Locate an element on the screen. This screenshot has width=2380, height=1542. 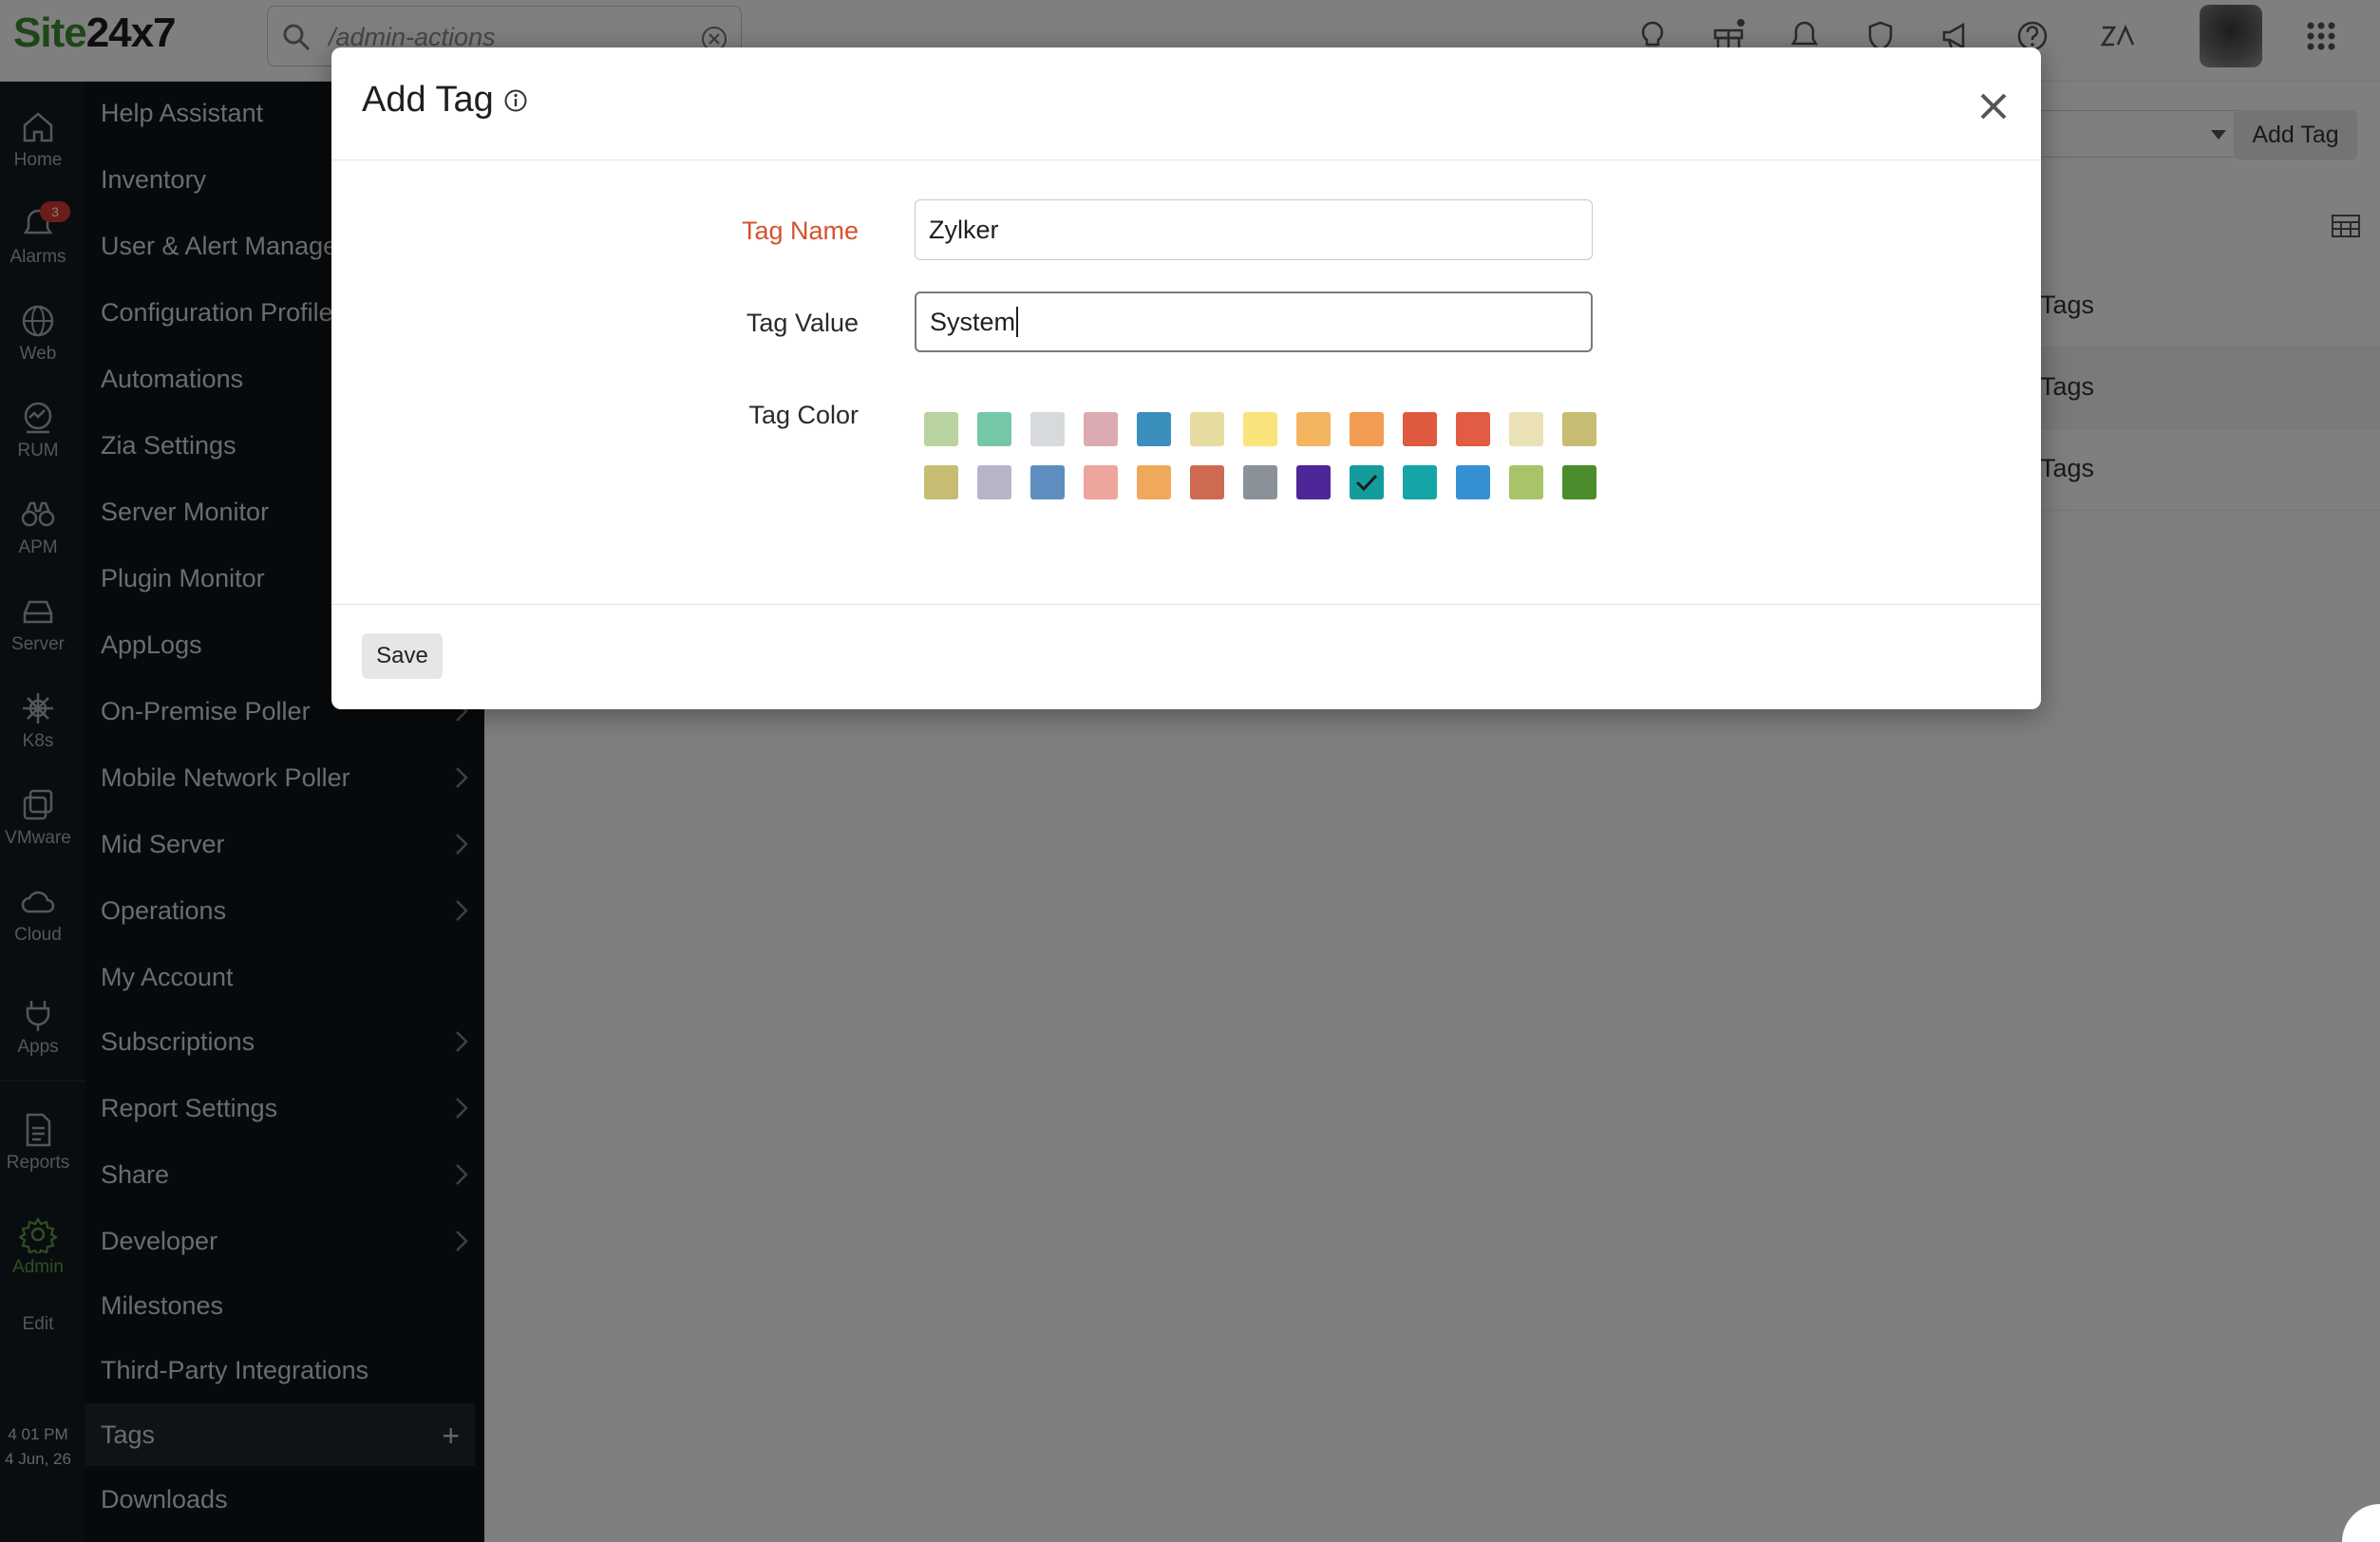
color-swatch-selected is located at coordinates (1367, 482).